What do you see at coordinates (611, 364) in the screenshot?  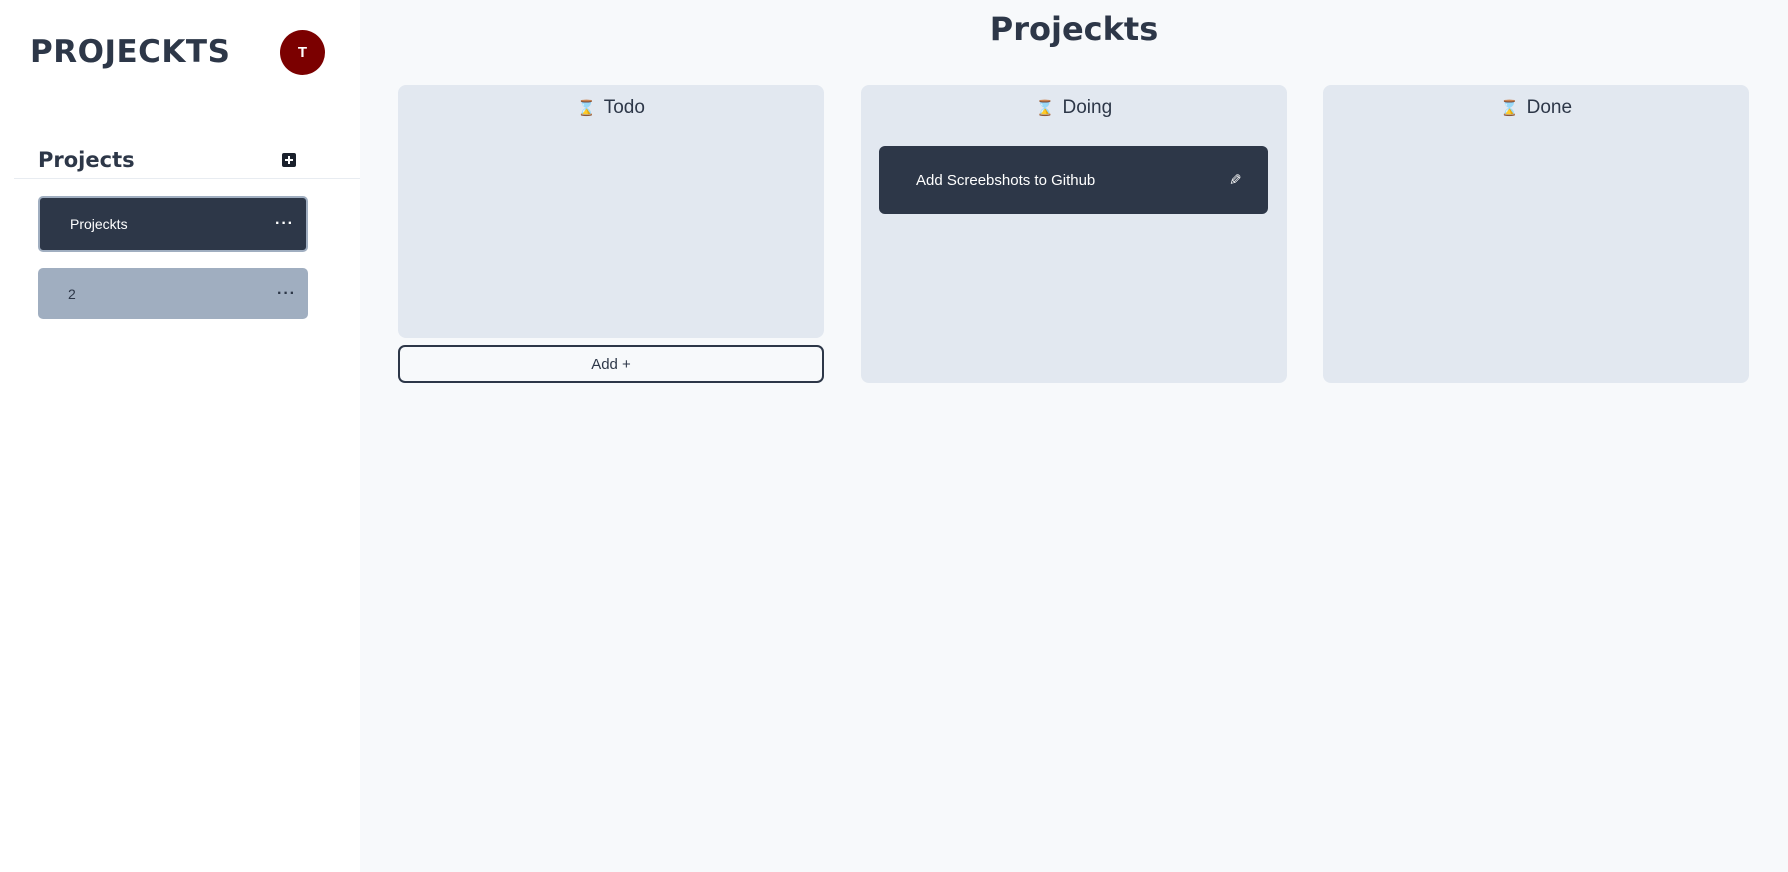 I see `add-task-button: Add +` at bounding box center [611, 364].